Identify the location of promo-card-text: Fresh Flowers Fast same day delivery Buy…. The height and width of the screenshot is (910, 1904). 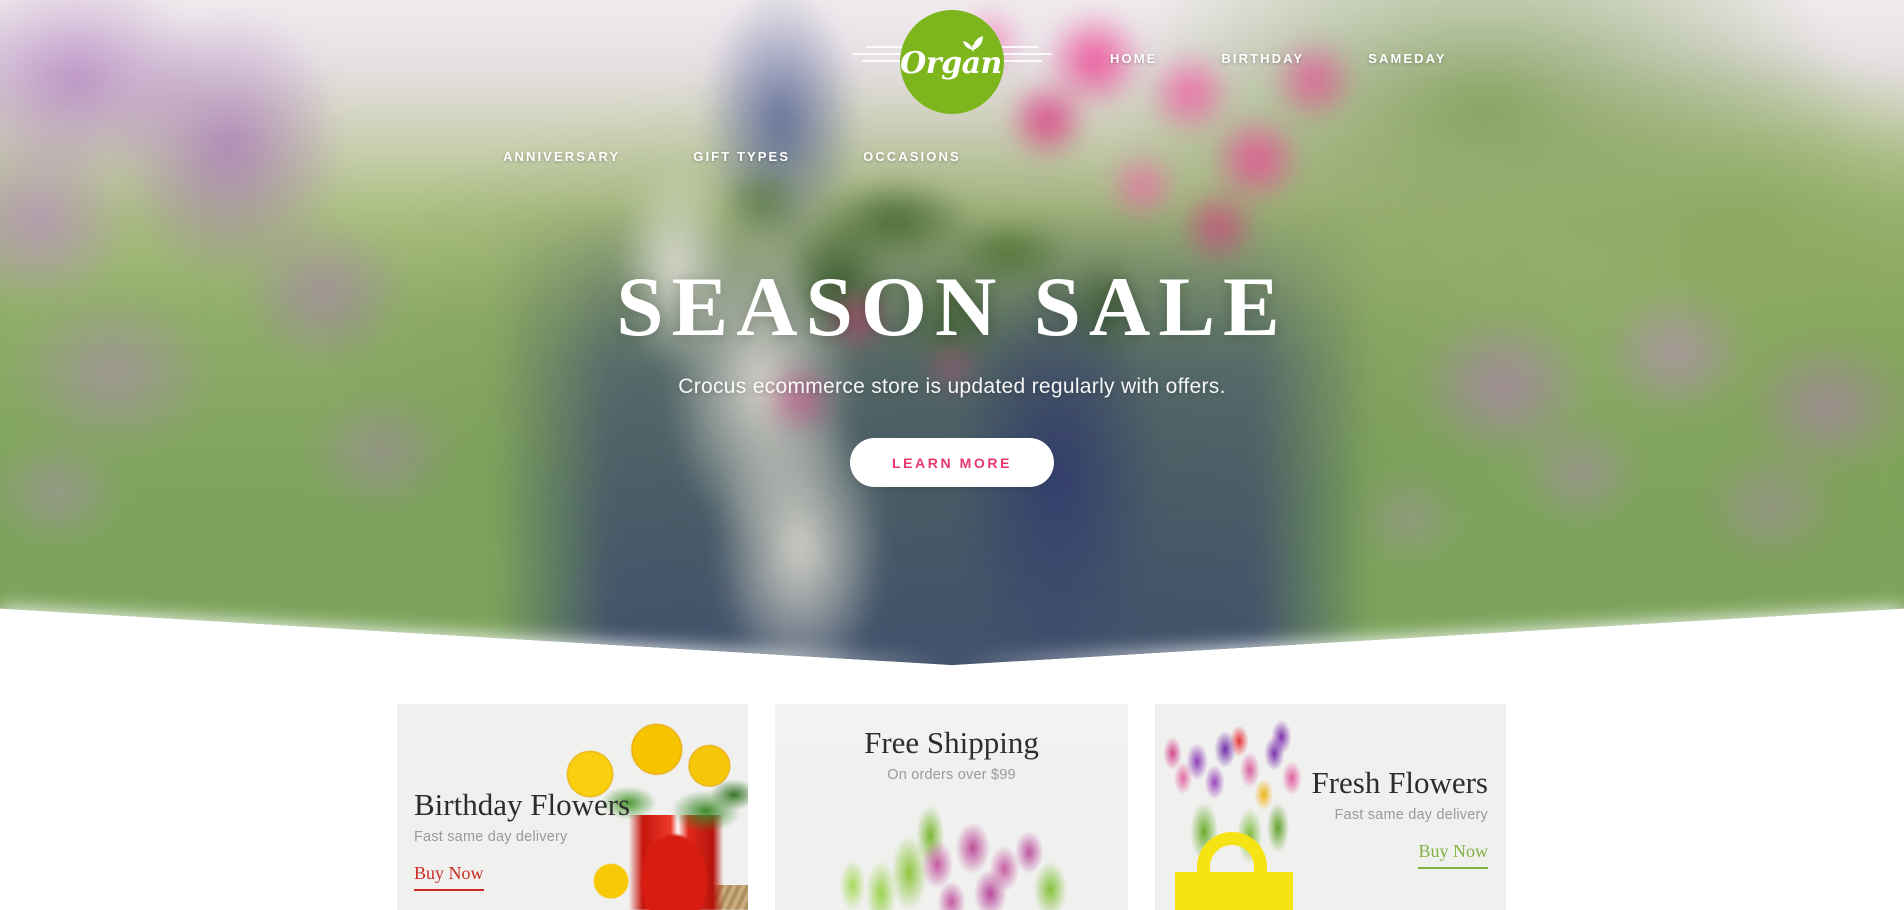
(1399, 817).